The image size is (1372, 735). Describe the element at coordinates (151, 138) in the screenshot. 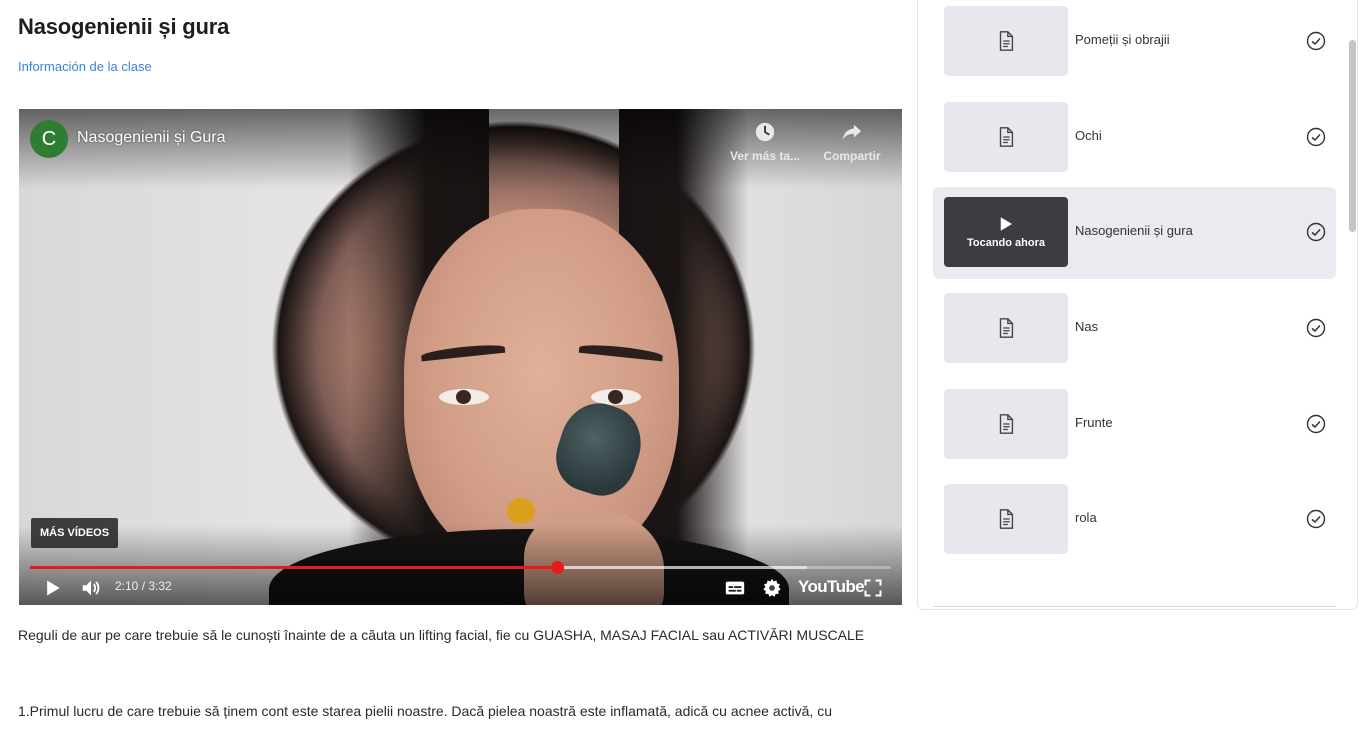

I see `video-title: Nasogenienii și Gura` at that location.